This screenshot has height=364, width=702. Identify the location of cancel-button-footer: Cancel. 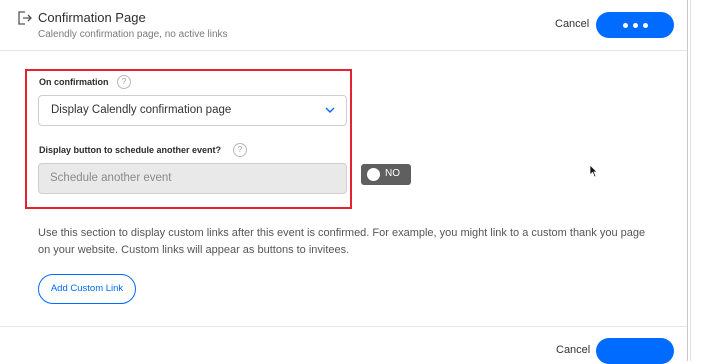
(573, 350).